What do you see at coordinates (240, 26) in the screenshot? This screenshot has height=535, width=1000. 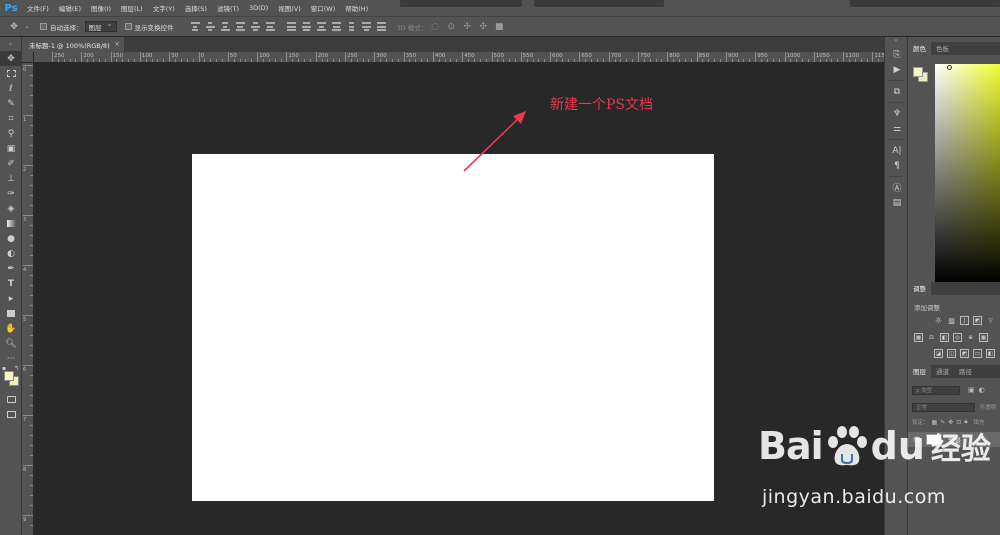 I see `align-left-edges-icon` at bounding box center [240, 26].